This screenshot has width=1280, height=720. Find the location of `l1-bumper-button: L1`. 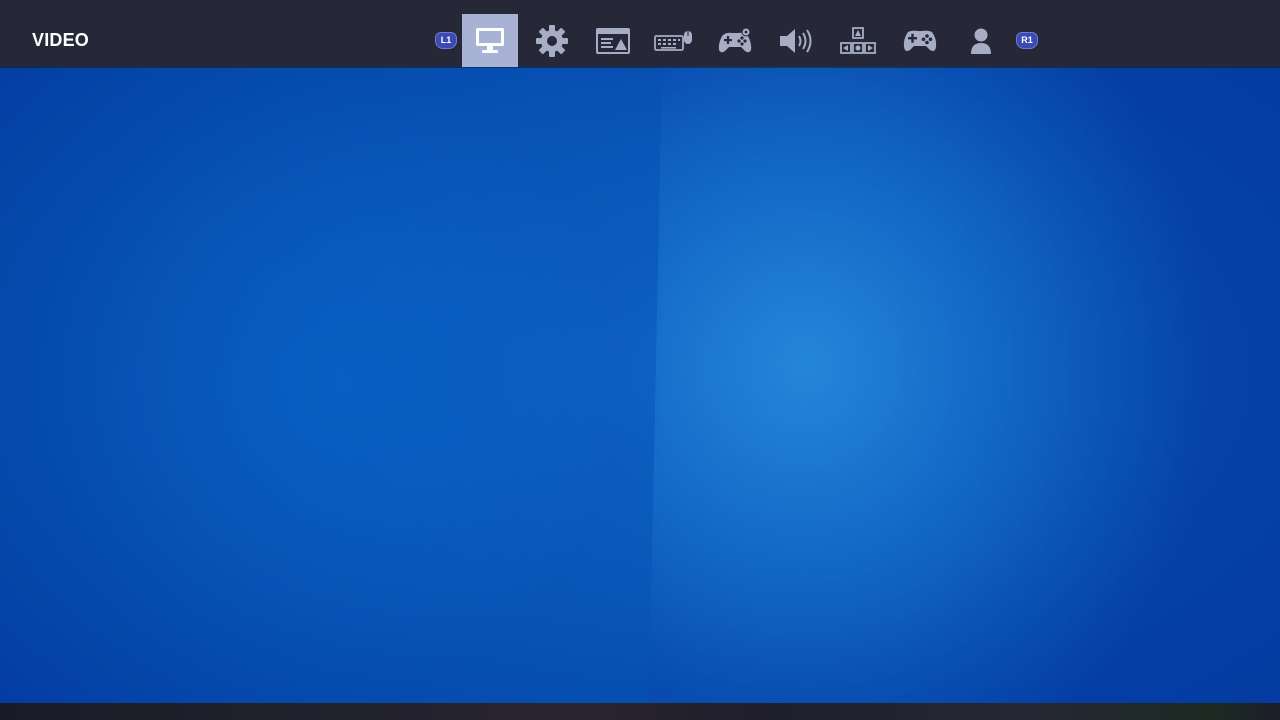

l1-bumper-button: L1 is located at coordinates (446, 40).